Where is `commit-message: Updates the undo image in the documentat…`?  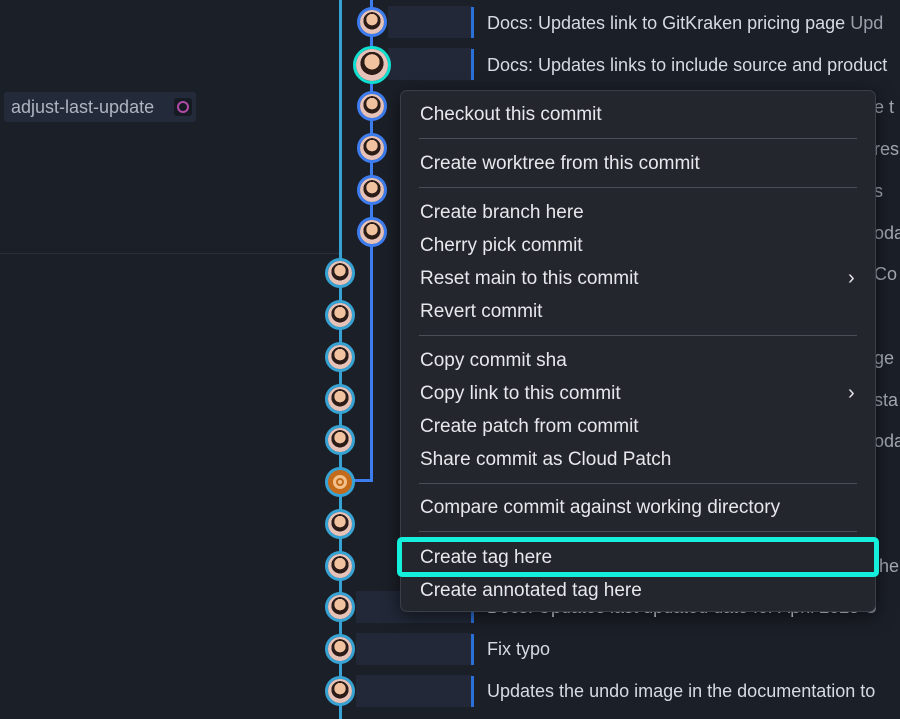
commit-message: Updates the undo image in the documentat… is located at coordinates (681, 691).